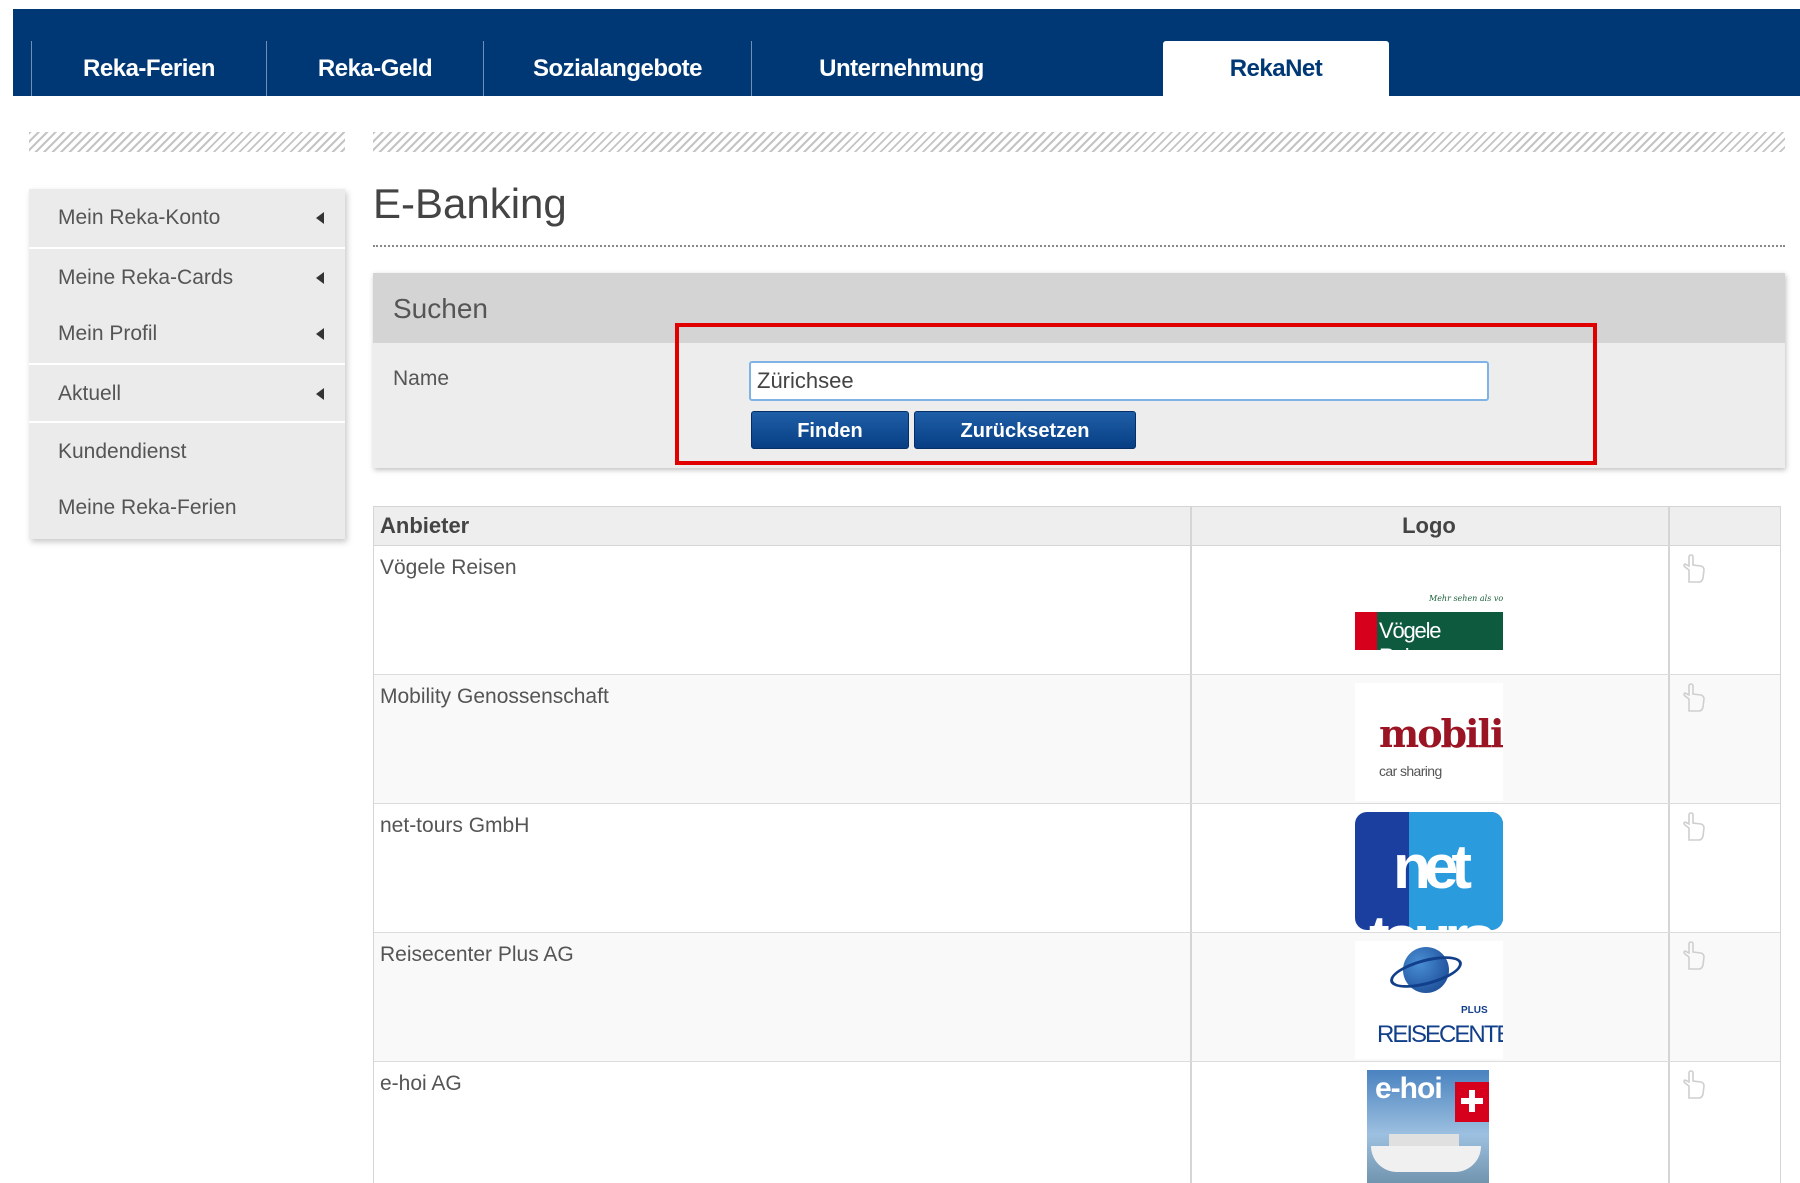 The image size is (1800, 1183). What do you see at coordinates (1474, 1010) in the screenshot?
I see `reisecenter-plus-text: PLUS` at bounding box center [1474, 1010].